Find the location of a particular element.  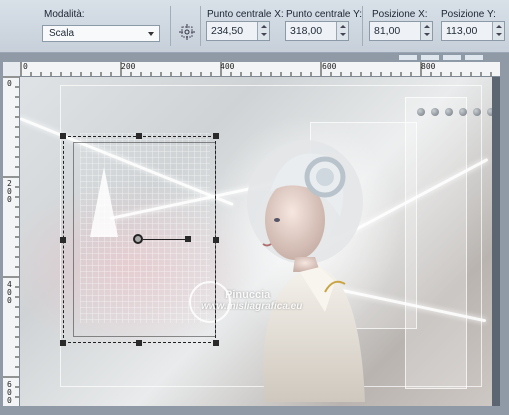

resize-handle-top-right is located at coordinates (216, 136).